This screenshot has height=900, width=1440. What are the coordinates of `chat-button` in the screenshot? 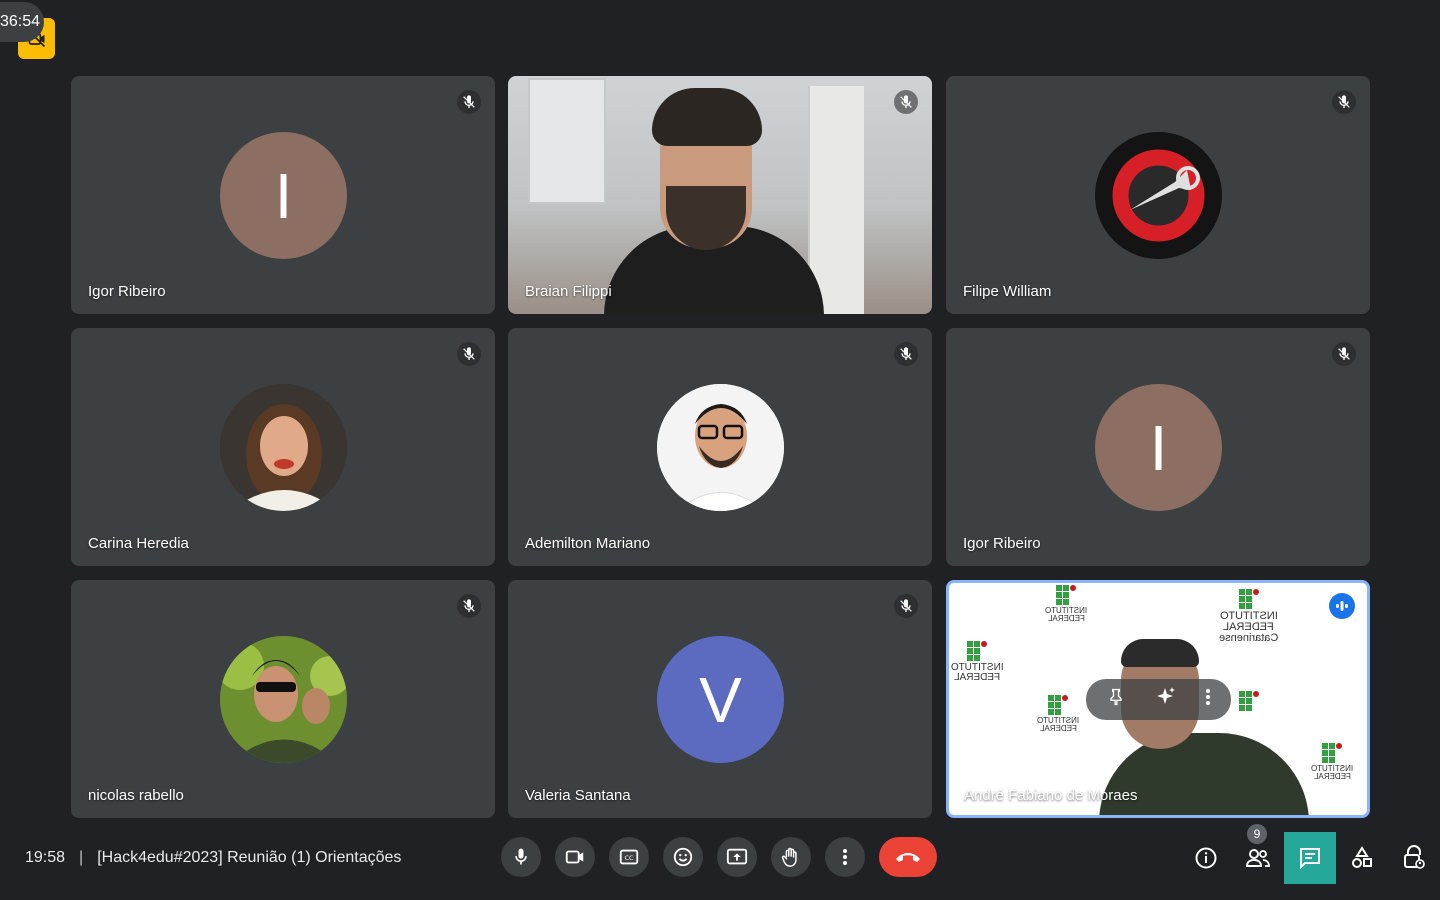 It's located at (1310, 858).